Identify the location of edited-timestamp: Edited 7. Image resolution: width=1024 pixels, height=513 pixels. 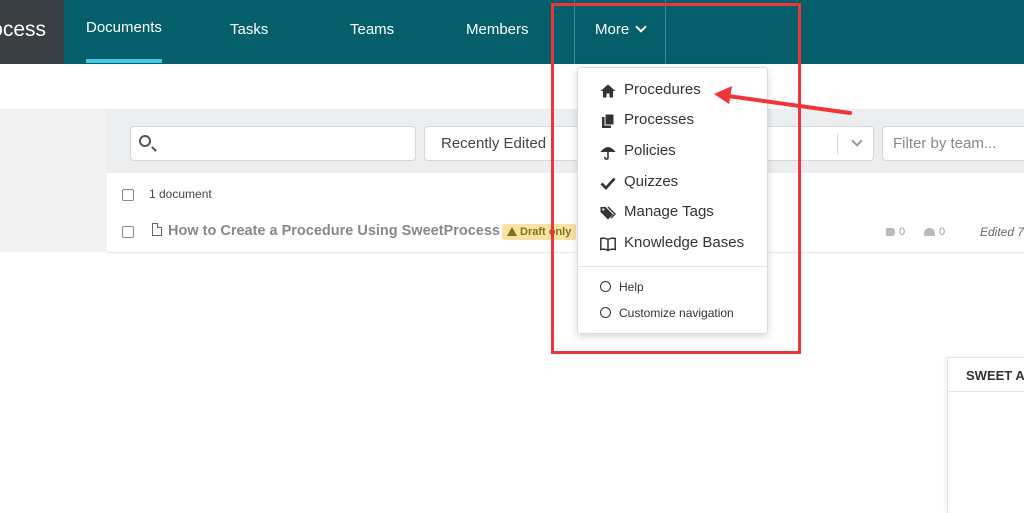
(1002, 232).